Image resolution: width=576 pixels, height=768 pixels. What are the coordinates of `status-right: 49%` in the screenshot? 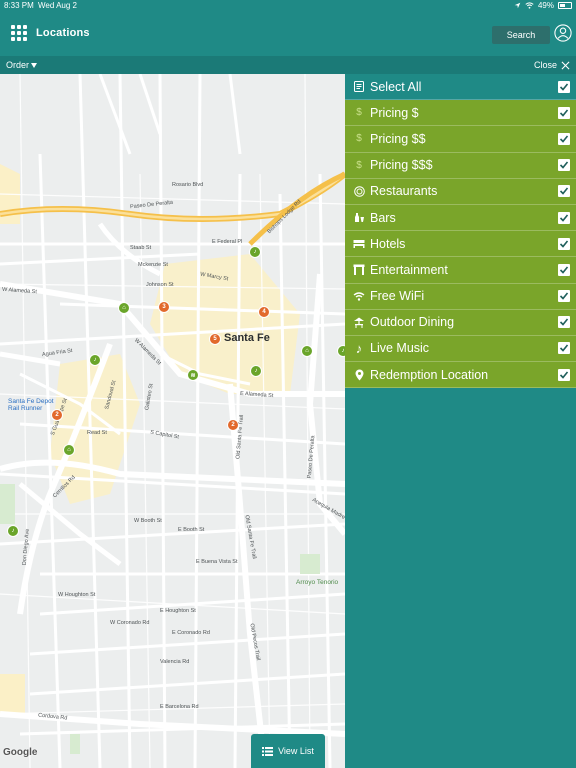 It's located at (543, 5).